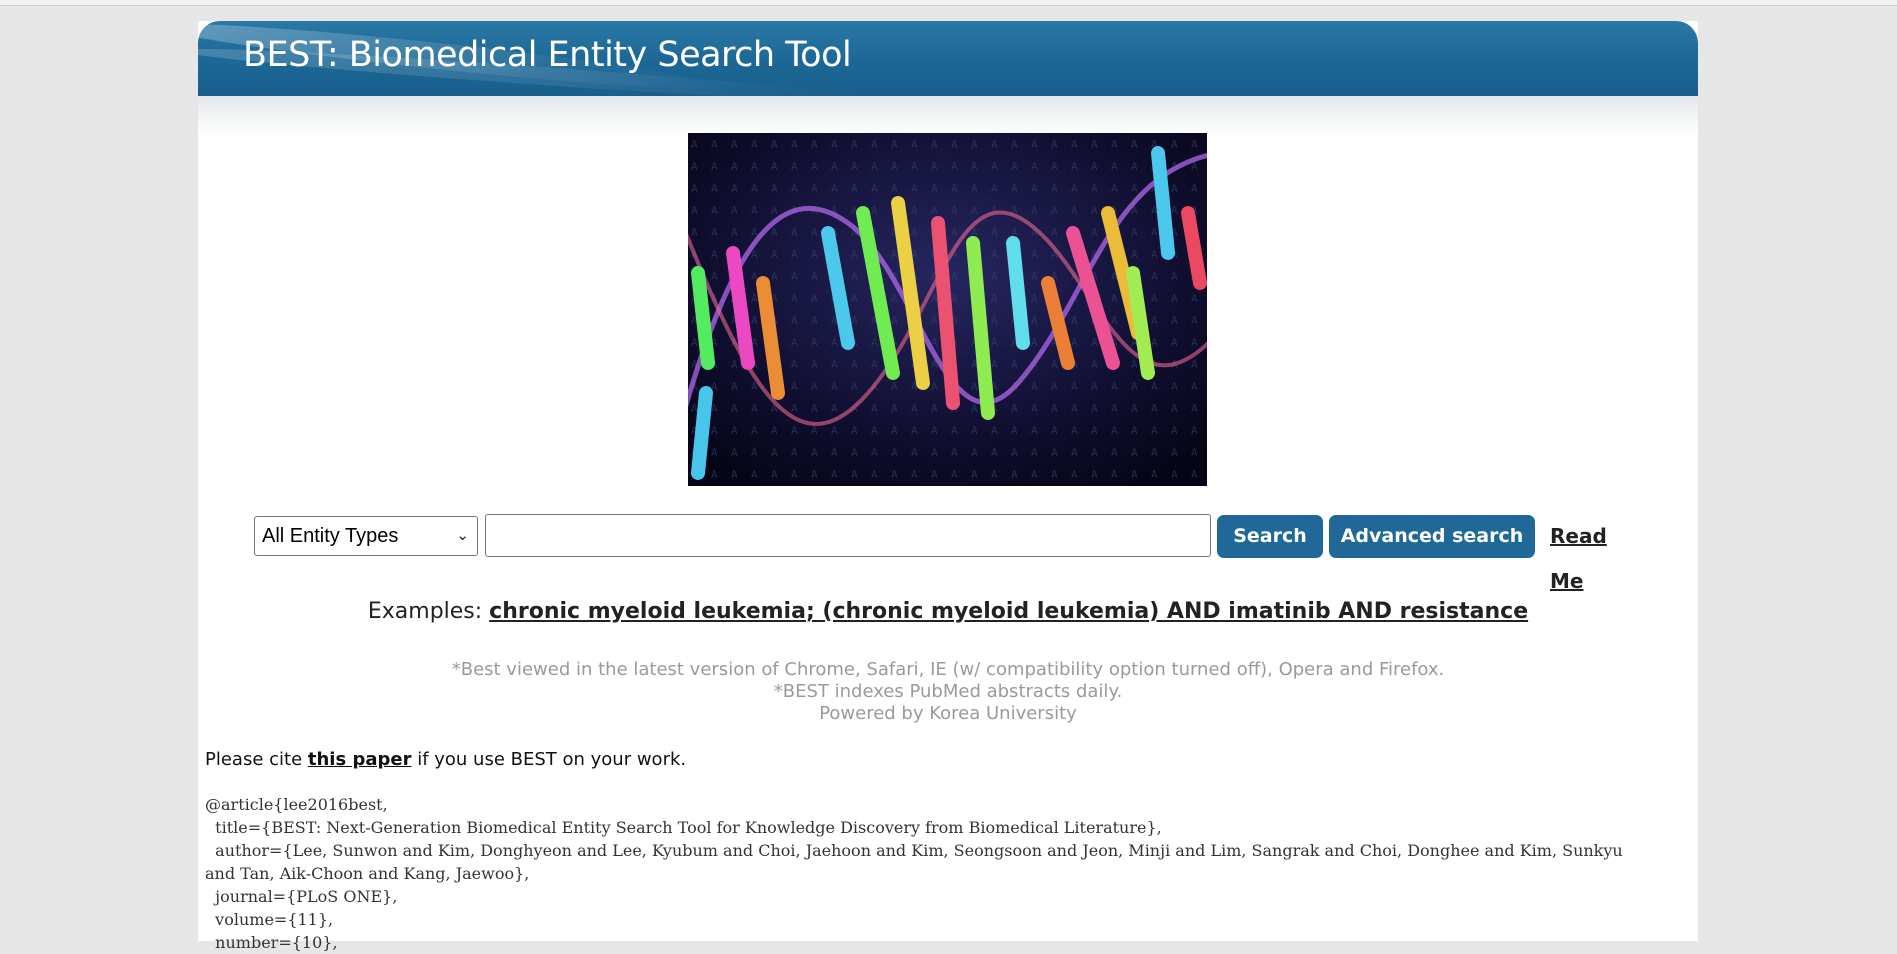 This screenshot has height=954, width=1897. I want to click on examples-label: Examples:, so click(428, 611).